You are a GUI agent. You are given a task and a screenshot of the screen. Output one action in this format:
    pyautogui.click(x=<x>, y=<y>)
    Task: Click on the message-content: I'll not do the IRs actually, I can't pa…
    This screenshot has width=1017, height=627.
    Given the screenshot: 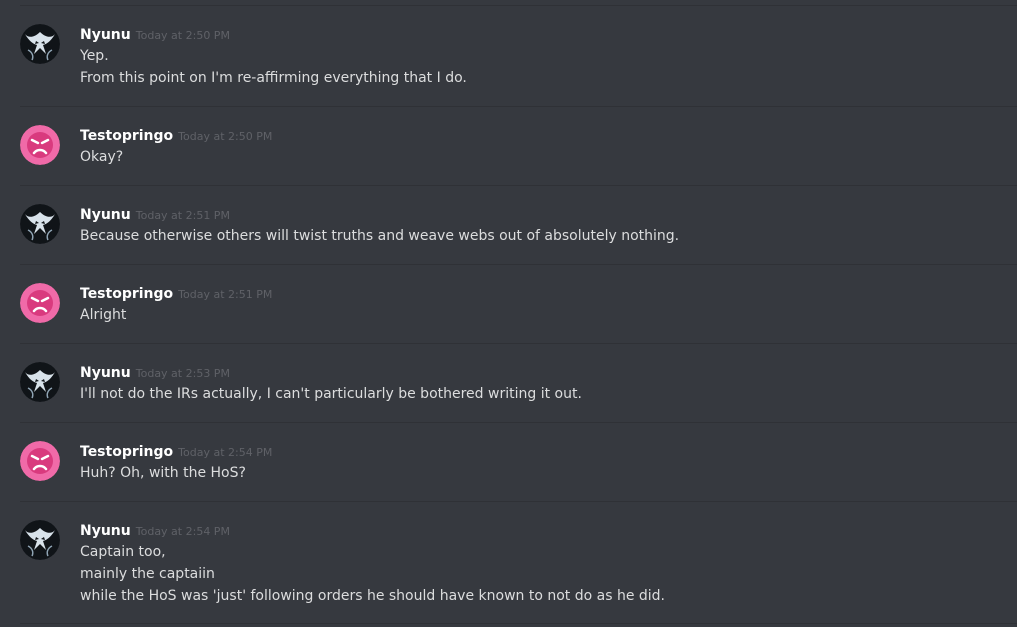 What is the action you would take?
    pyautogui.click(x=331, y=394)
    